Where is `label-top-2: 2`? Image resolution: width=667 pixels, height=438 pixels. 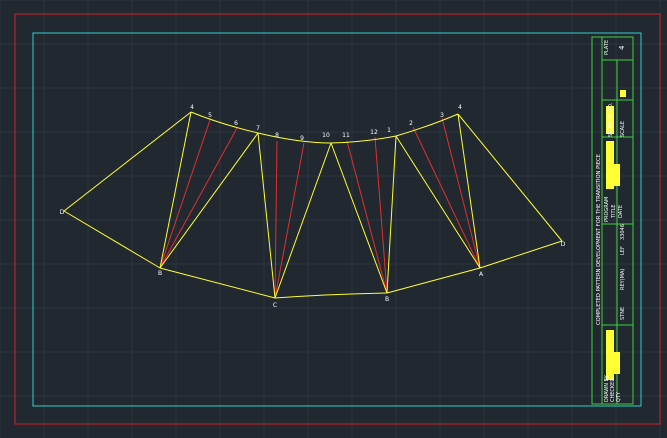
label-top-2: 2 is located at coordinates (411, 123).